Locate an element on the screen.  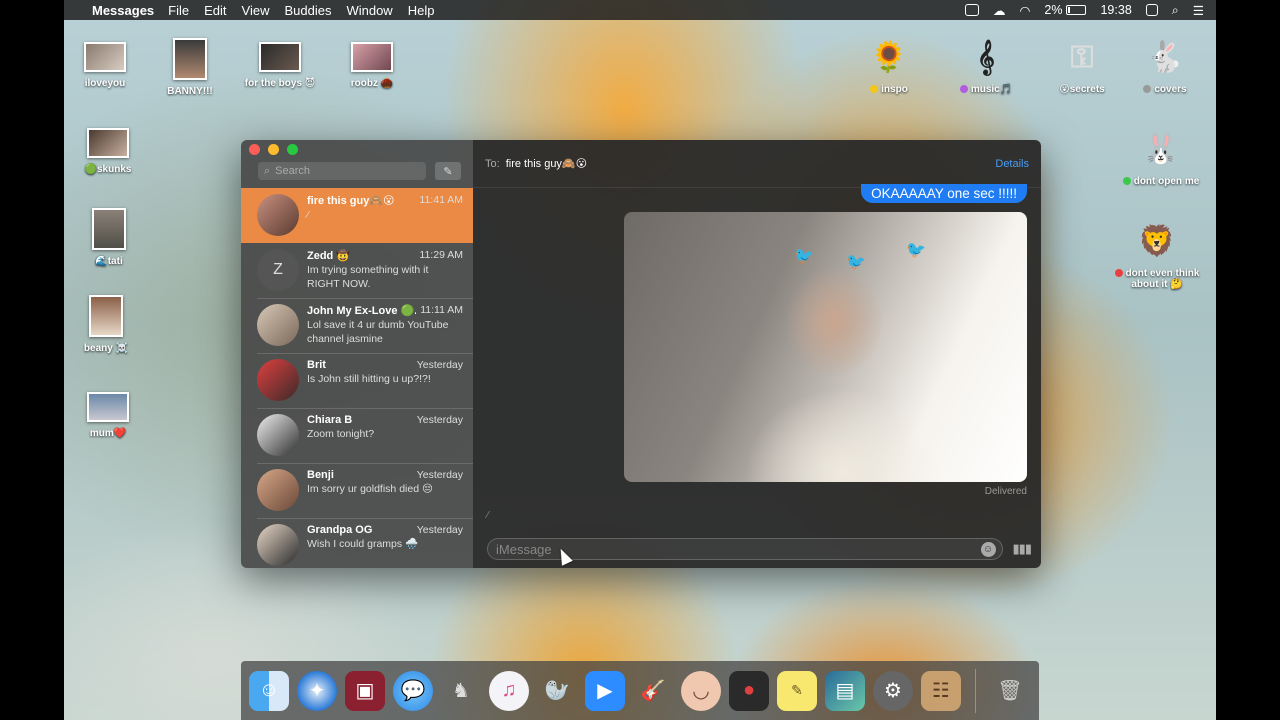
wifi-icon: ◠ is located at coordinates (1024, 10).